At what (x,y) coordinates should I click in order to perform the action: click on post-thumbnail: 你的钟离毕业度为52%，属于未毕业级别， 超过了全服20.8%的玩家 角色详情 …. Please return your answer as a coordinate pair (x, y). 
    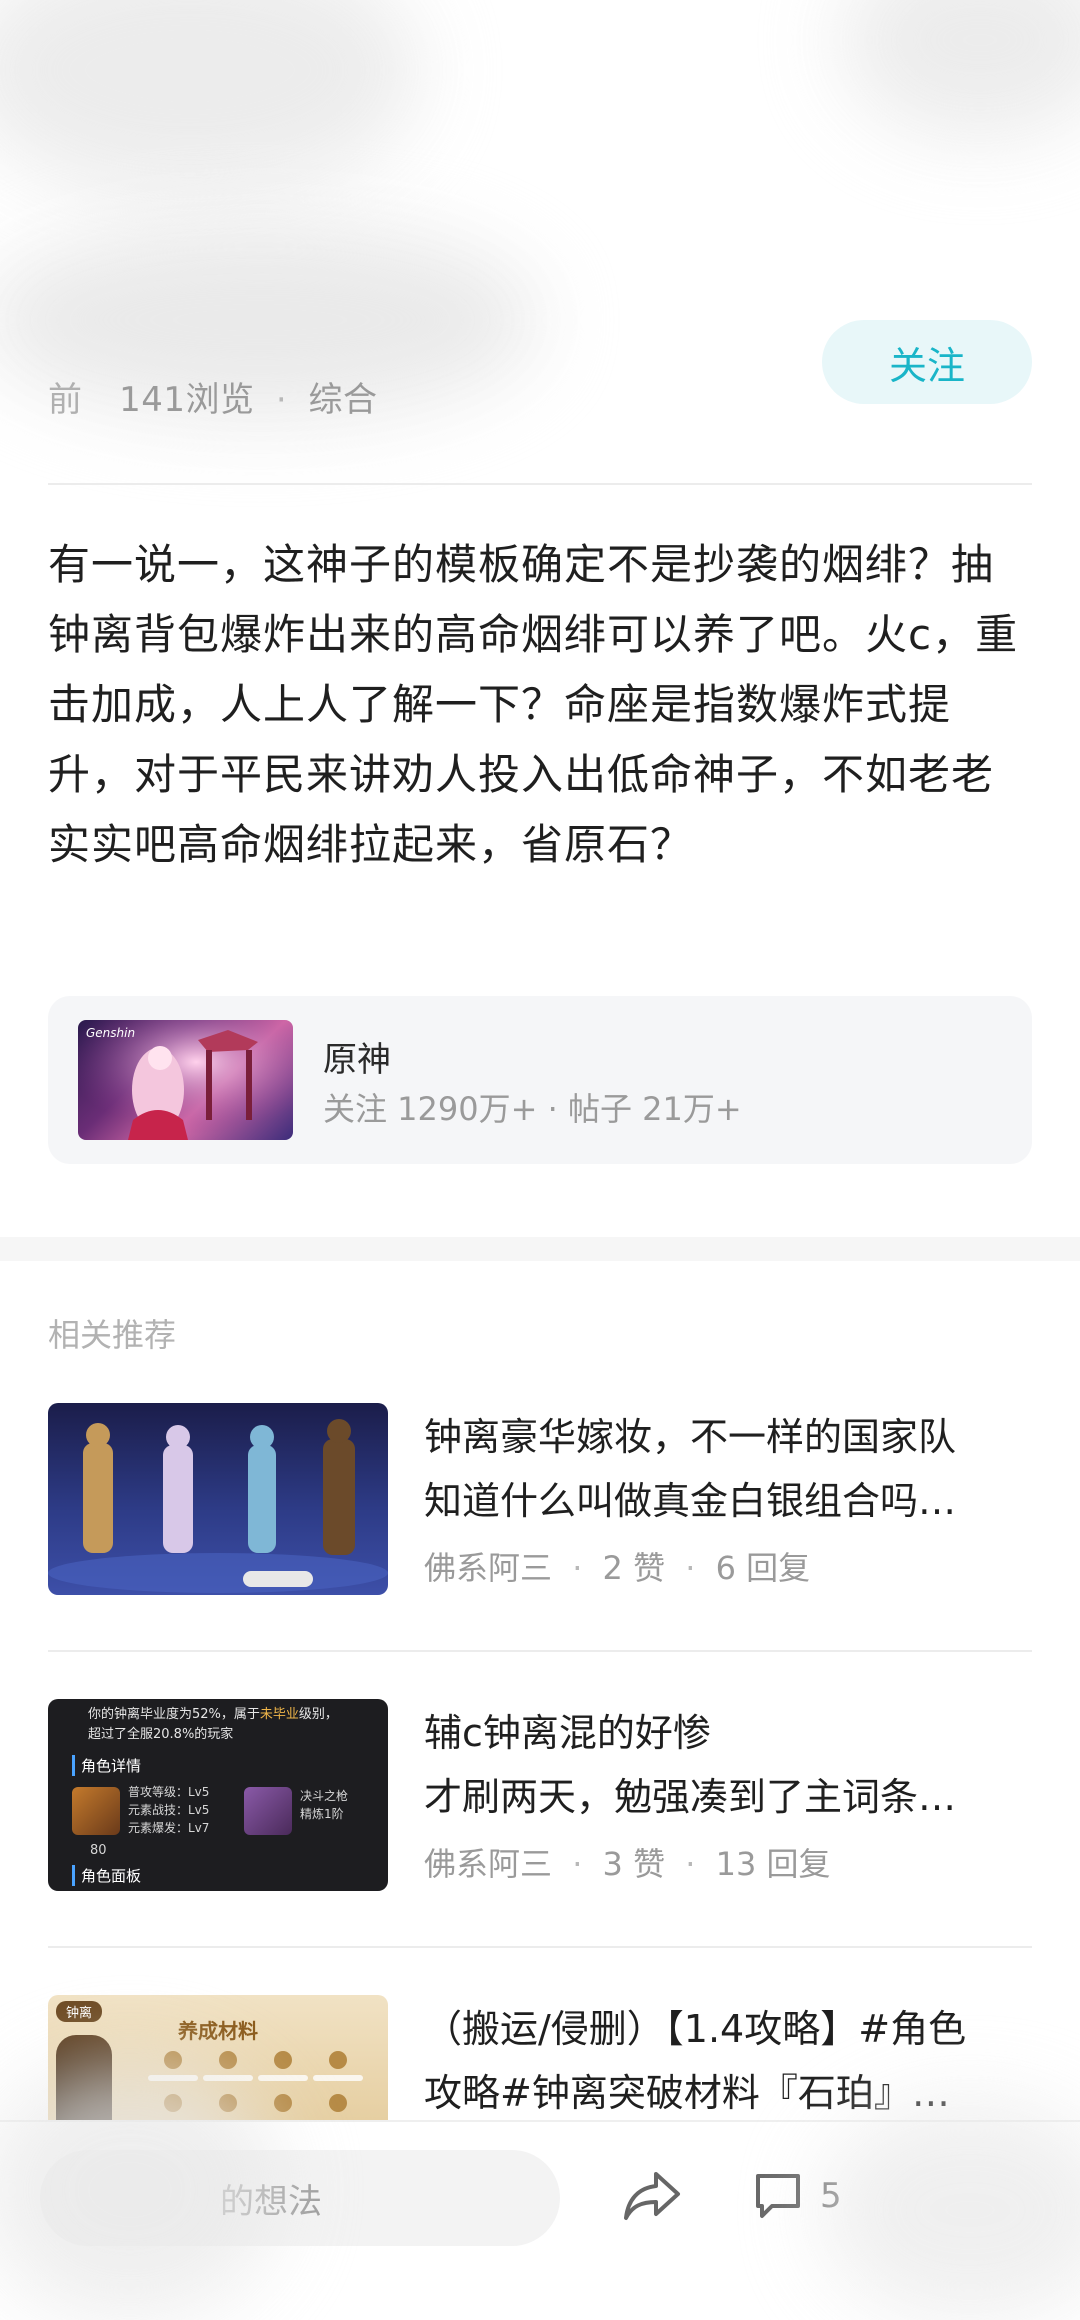
    Looking at the image, I should click on (218, 1795).